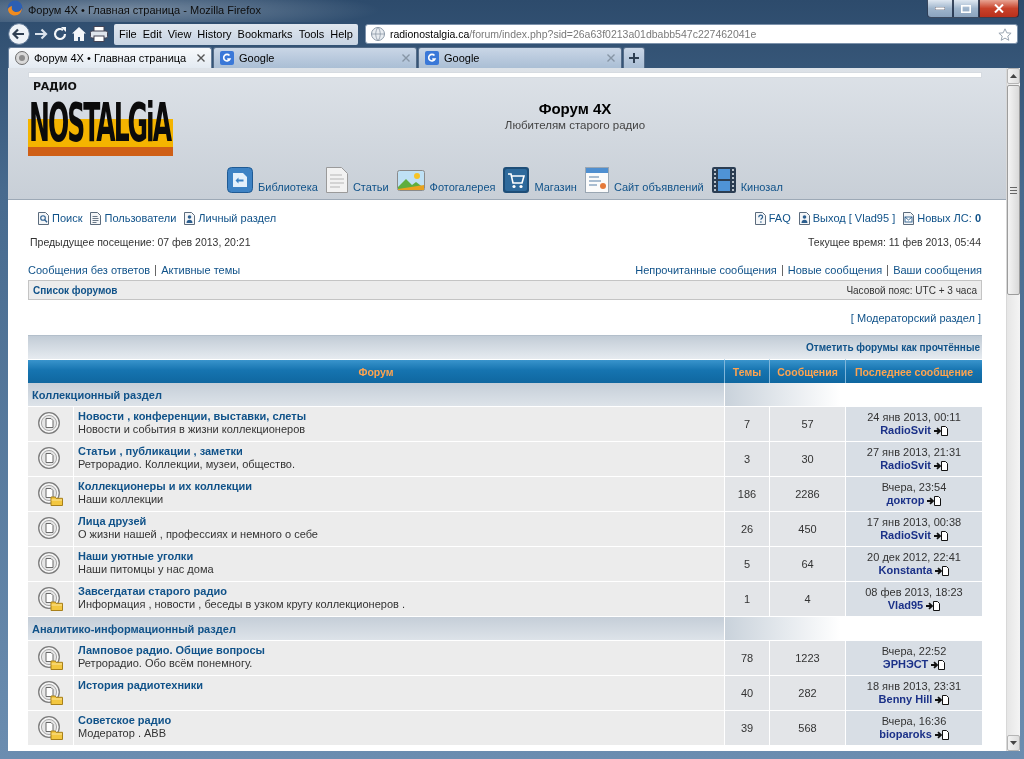 This screenshot has width=1024, height=759. Describe the element at coordinates (141, 685) in the screenshot. I see `forum-title-link: История радиотехники` at that location.